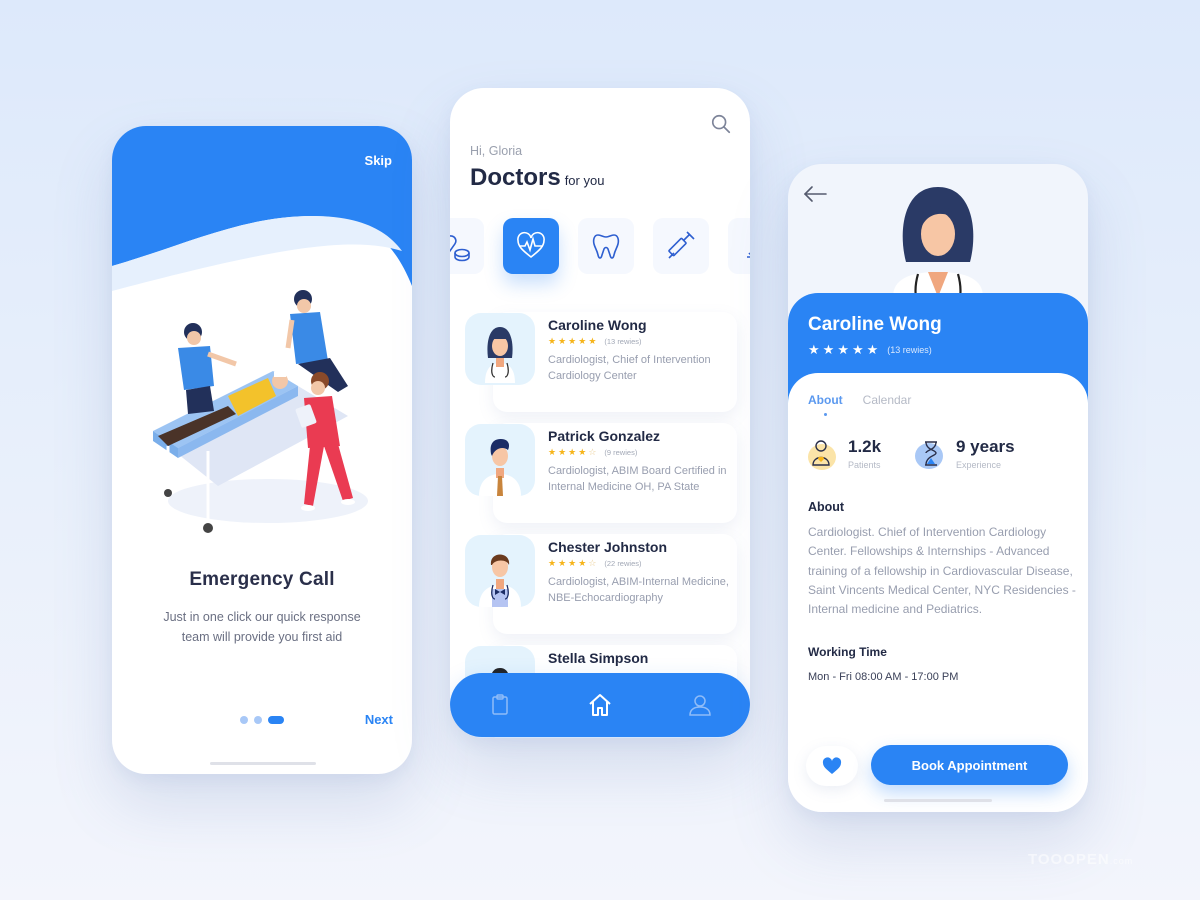 This screenshot has width=1200, height=900. Describe the element at coordinates (864, 464) in the screenshot. I see `patients-label: Patients` at that location.